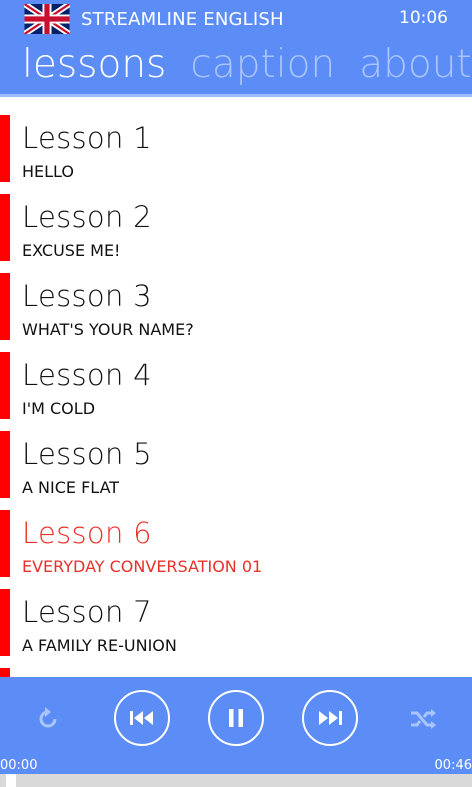  I want to click on shuffle-icon, so click(423, 719).